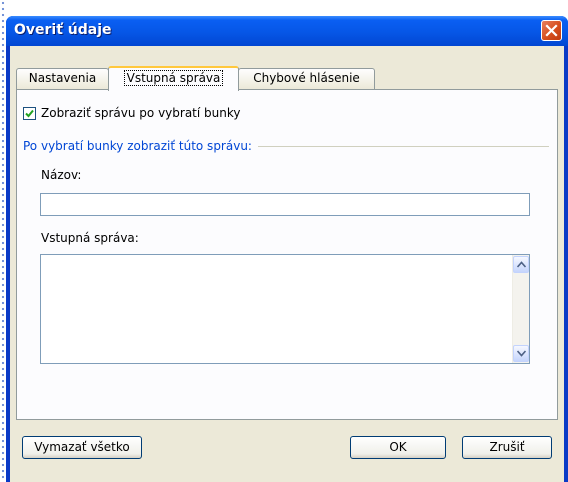  Describe the element at coordinates (82, 447) in the screenshot. I see `clear-all-button: Vymazať všetko` at that location.